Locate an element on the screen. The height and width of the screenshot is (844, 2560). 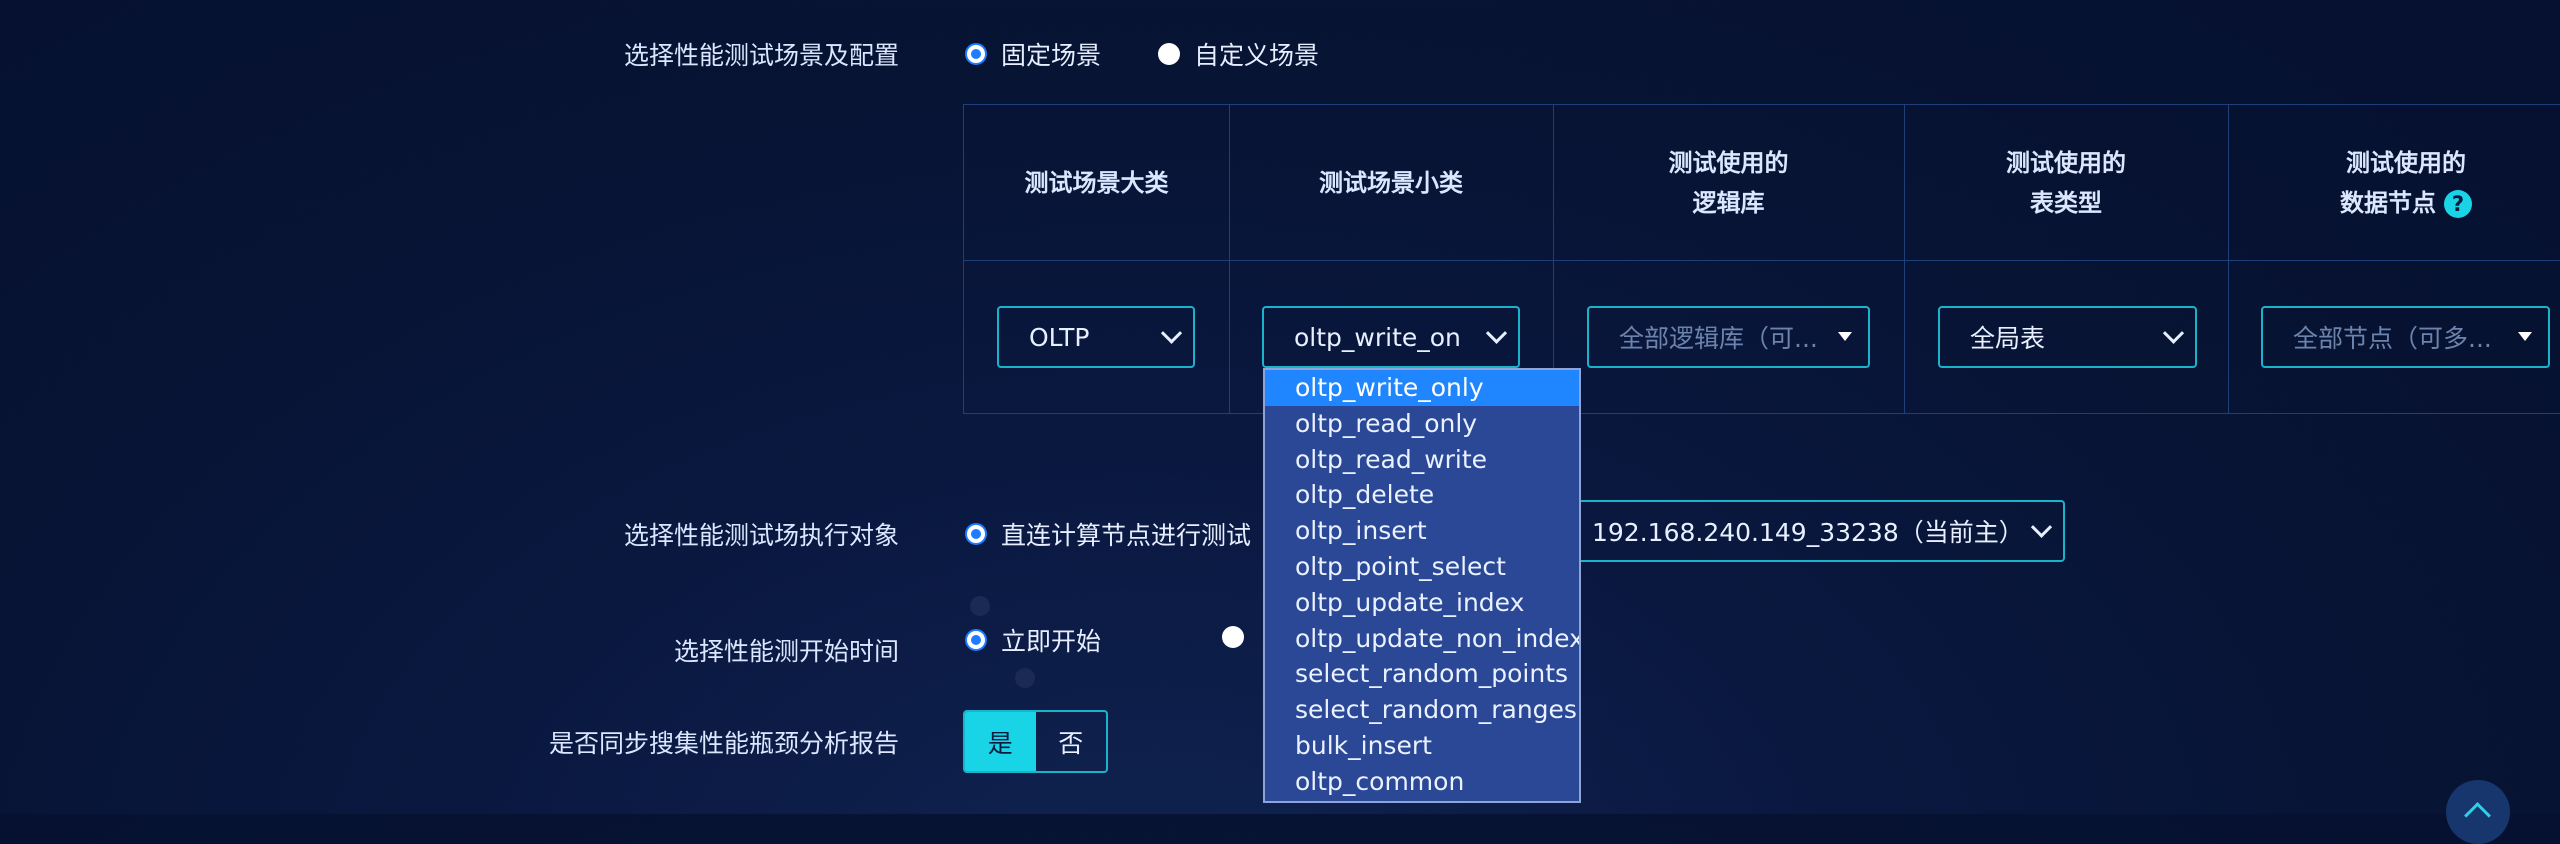
subcategory-select: oltp_write_on is located at coordinates (1391, 337).